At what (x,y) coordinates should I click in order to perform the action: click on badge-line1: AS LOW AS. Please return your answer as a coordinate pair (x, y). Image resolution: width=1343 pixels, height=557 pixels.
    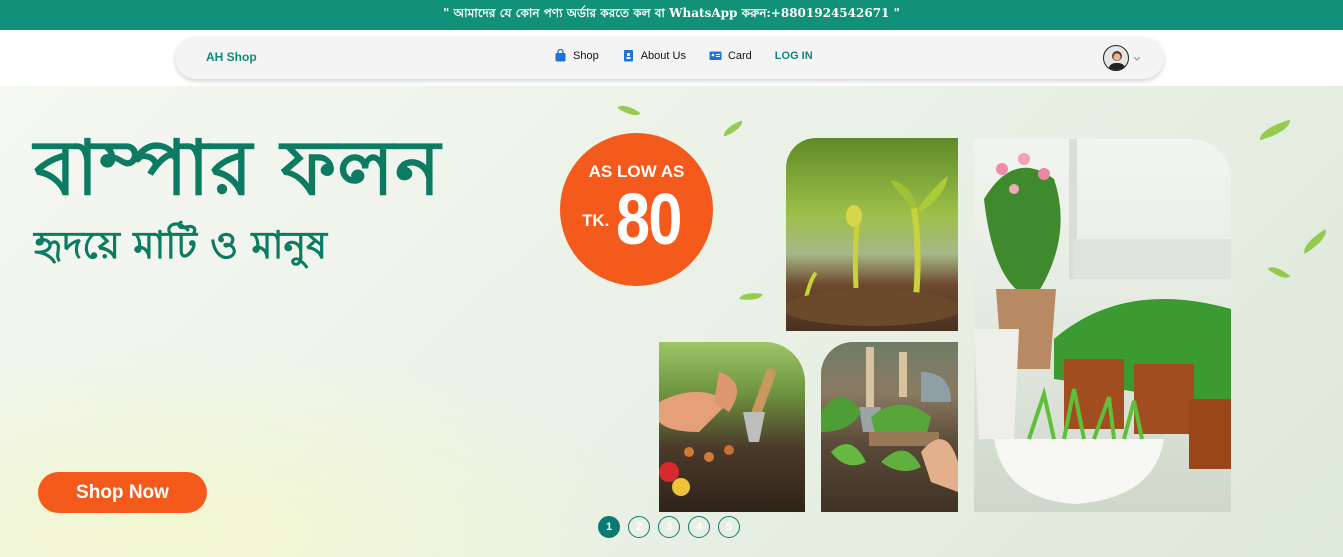
    Looking at the image, I should click on (636, 171).